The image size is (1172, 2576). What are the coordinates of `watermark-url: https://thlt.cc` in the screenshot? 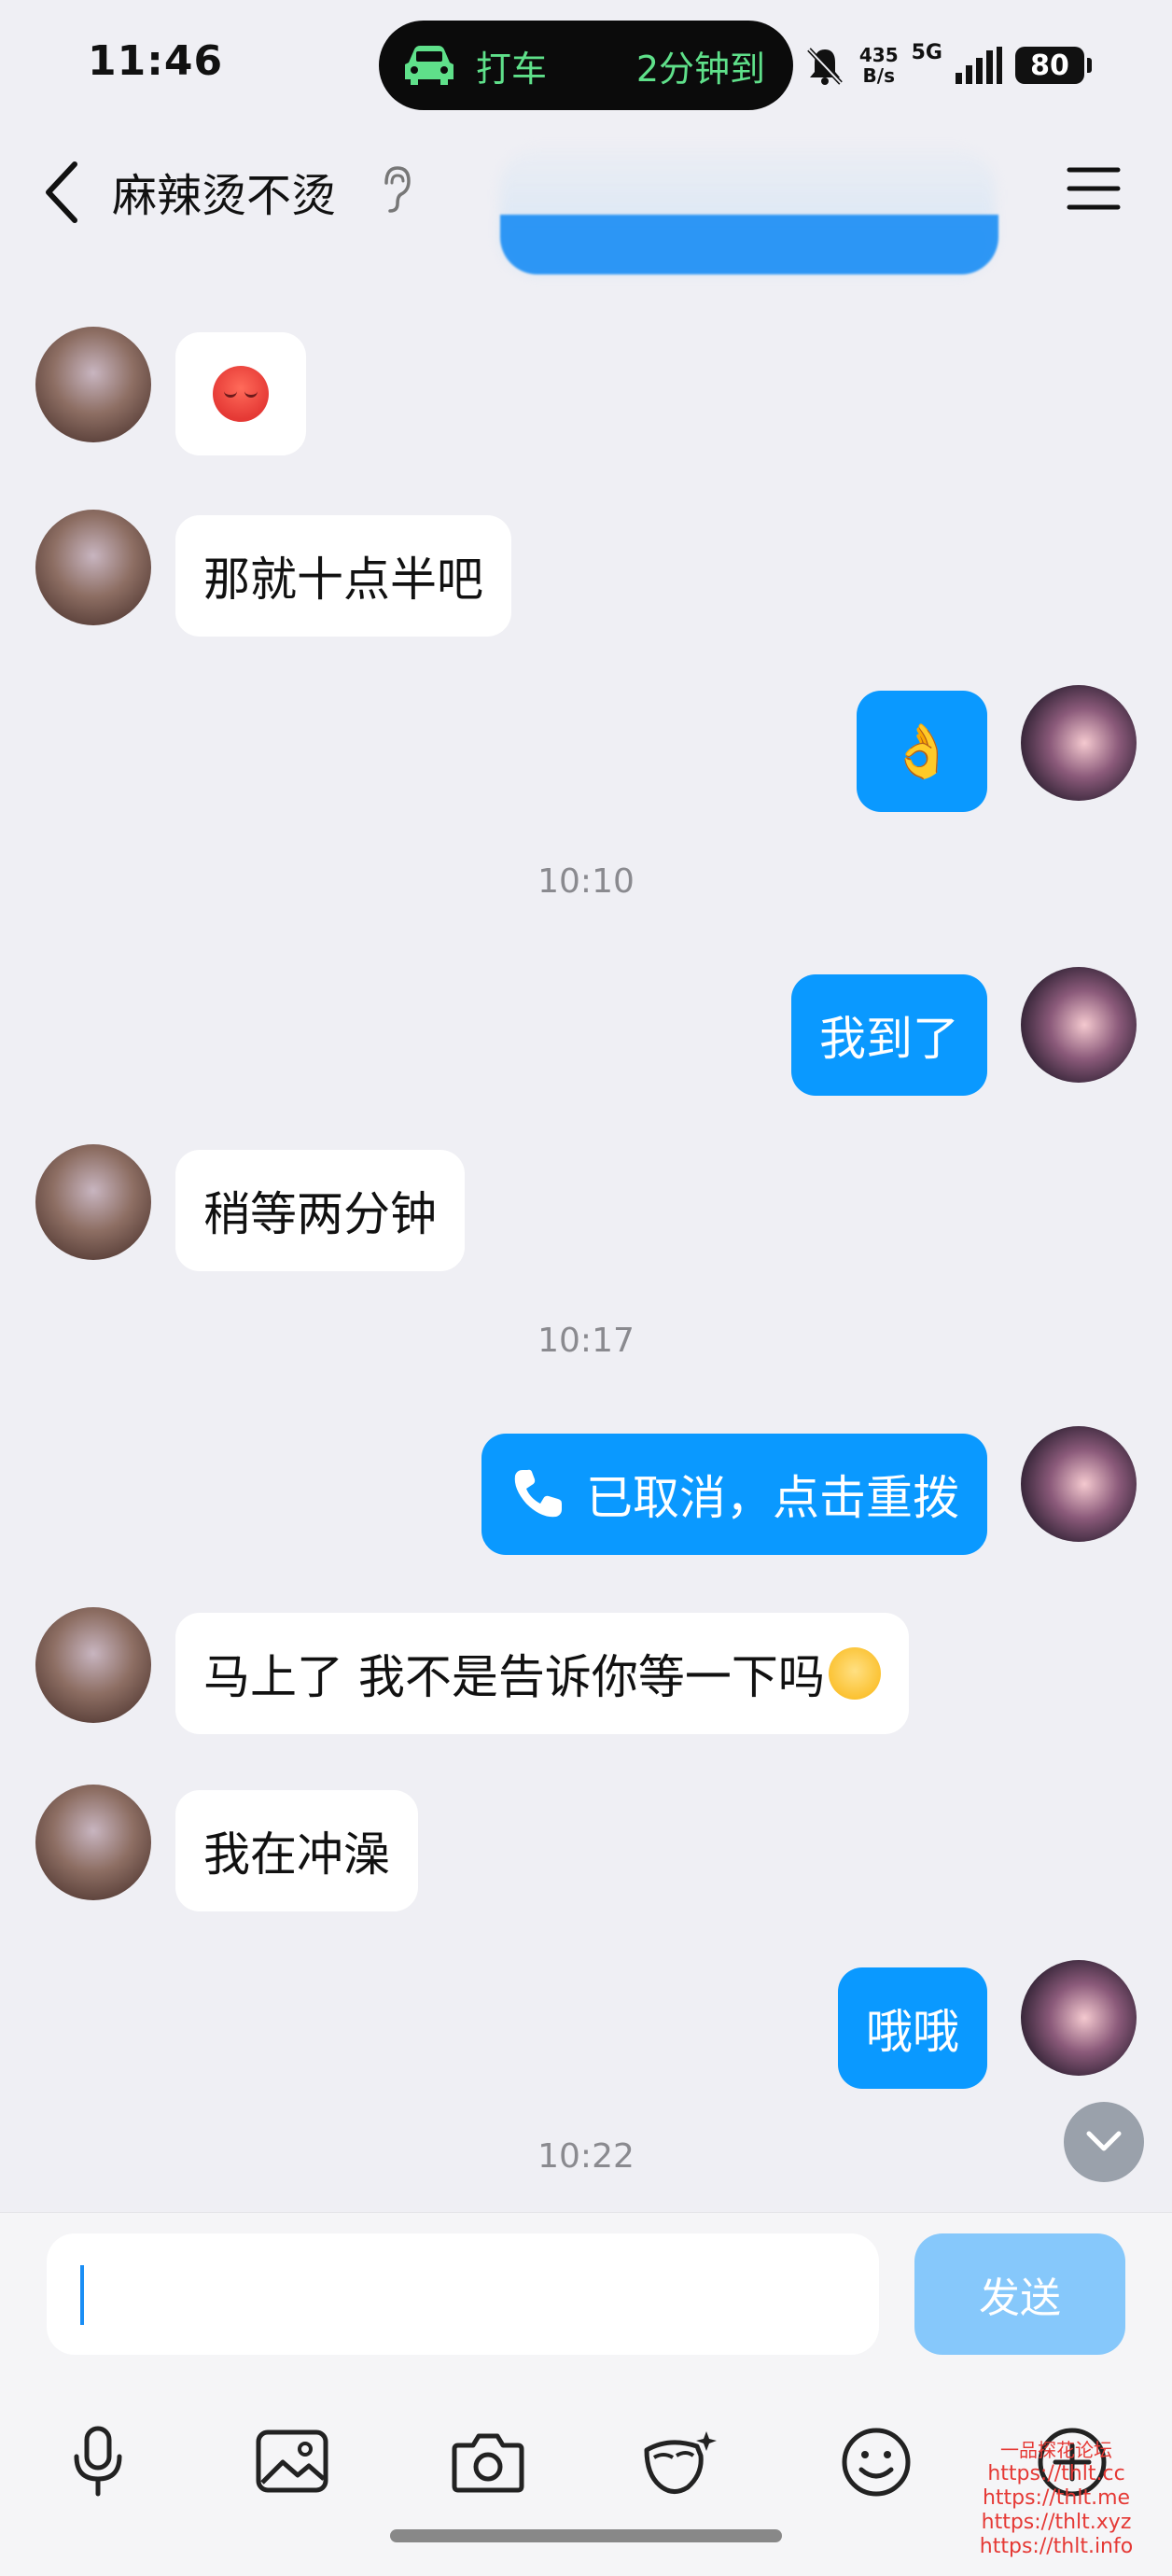 It's located at (1056, 2473).